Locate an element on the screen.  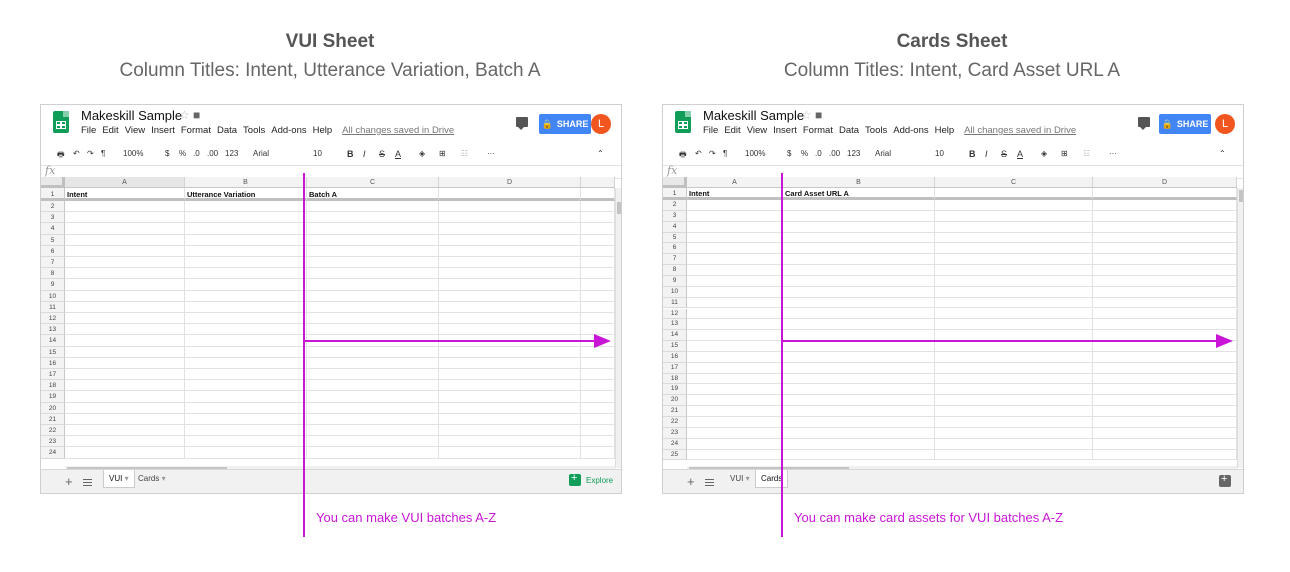
row-header: 20 is located at coordinates (53, 408).